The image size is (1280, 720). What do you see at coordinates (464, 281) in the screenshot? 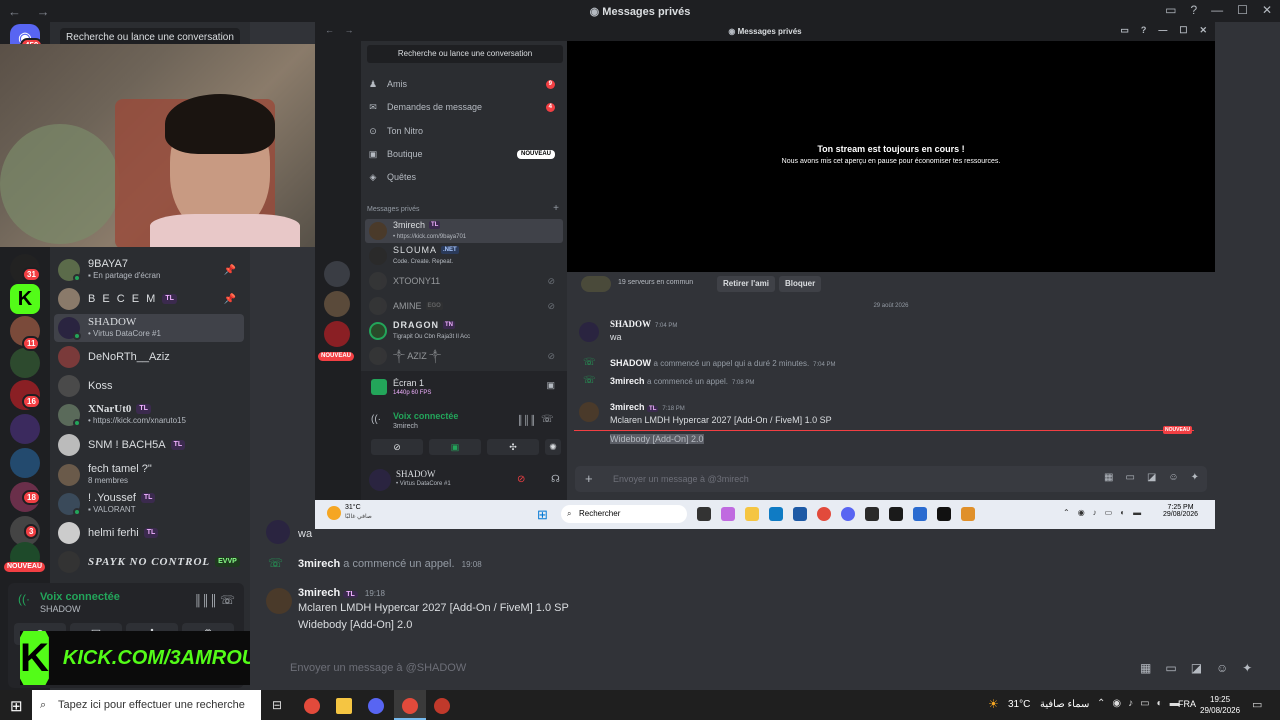
I see `inner-dm-item: XTOONY11 ⊘` at bounding box center [464, 281].